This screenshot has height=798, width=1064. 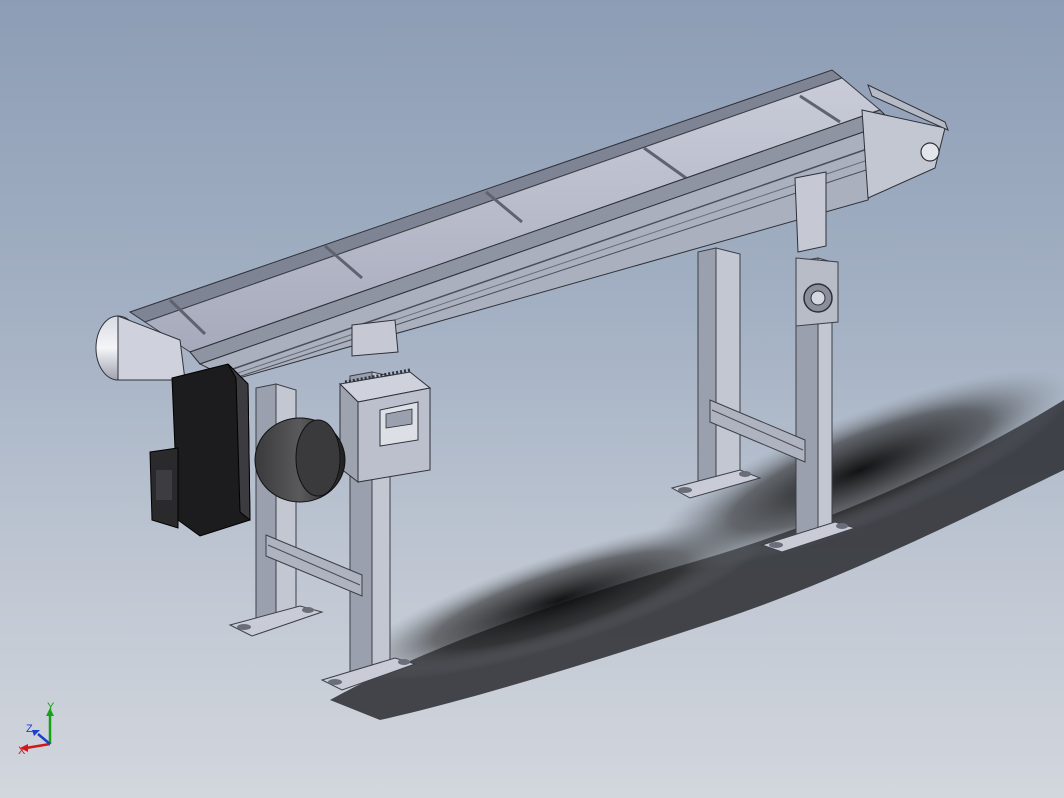 I want to click on z-axis-label: Z, so click(x=29, y=729).